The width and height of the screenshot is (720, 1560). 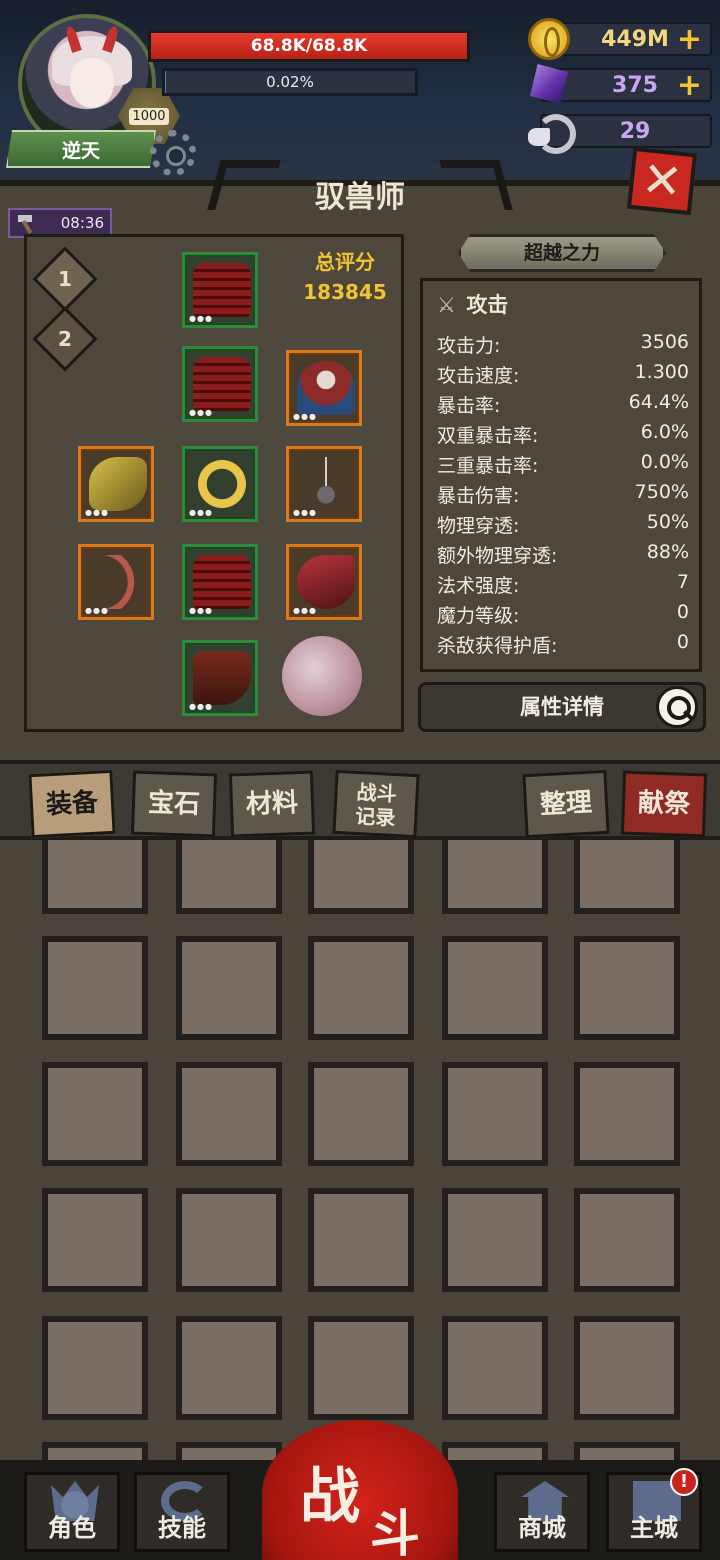 What do you see at coordinates (324, 388) in the screenshot?
I see `equip-slot-helmet: ●●●` at bounding box center [324, 388].